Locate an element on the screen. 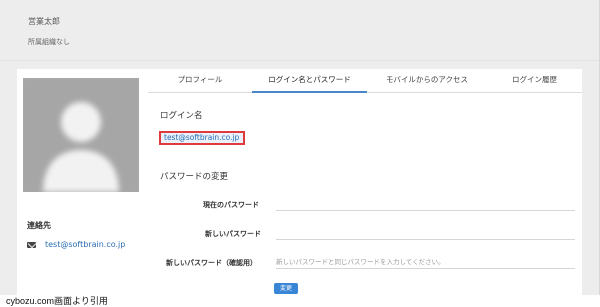 This screenshot has width=600, height=307. login-id-value: test@softbrain.co.jp is located at coordinates (202, 138).